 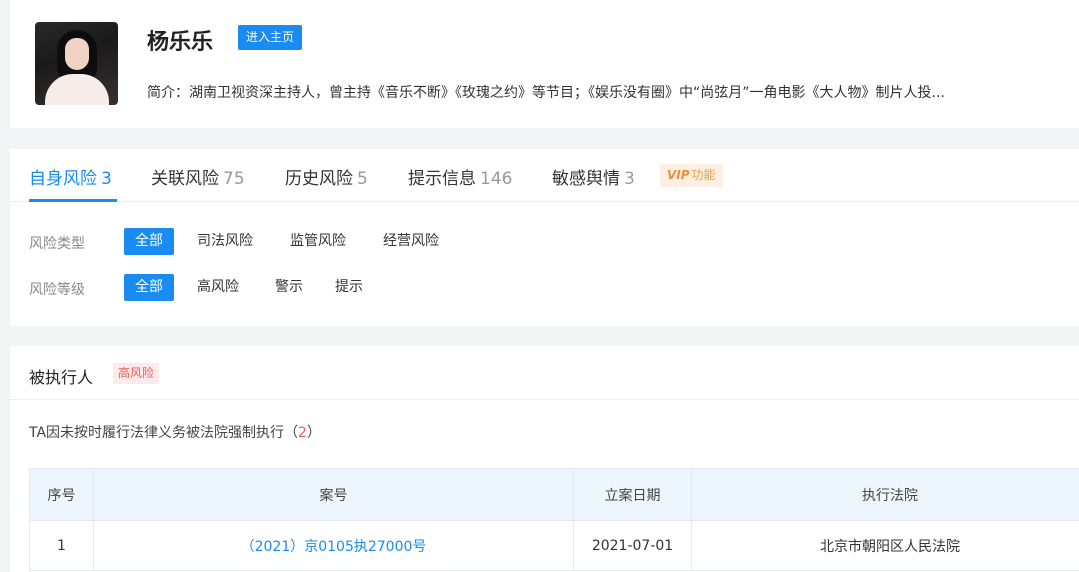 What do you see at coordinates (411, 241) in the screenshot?
I see `risk-type-operational: 经营风险` at bounding box center [411, 241].